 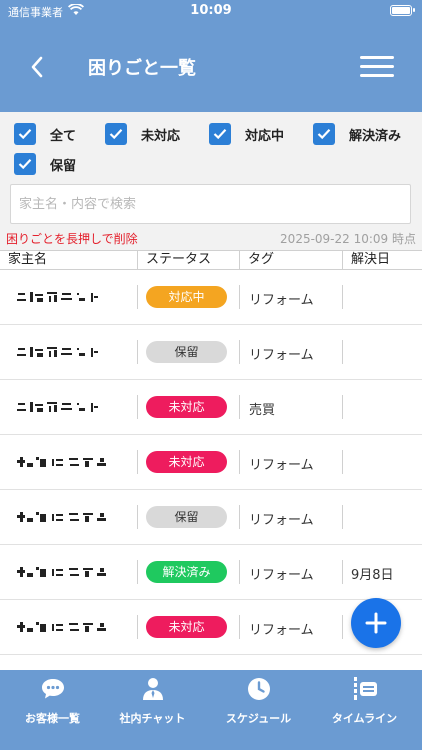 I want to click on nav-bar: 困りごと一覧, so click(x=211, y=67).